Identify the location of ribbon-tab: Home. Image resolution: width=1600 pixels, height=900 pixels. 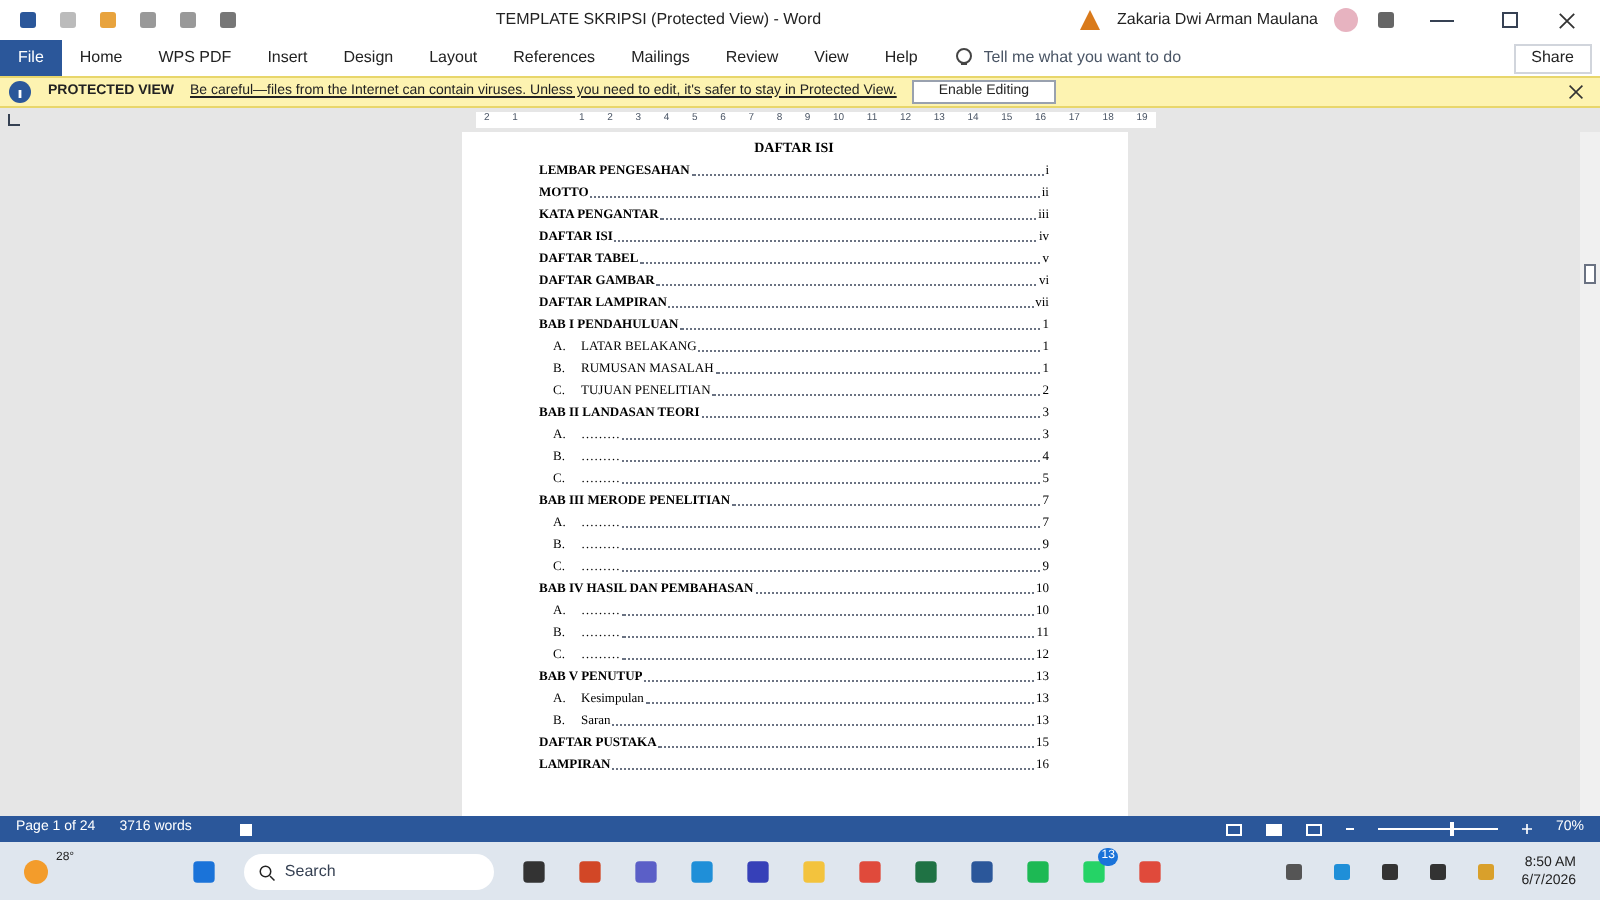
(101, 58).